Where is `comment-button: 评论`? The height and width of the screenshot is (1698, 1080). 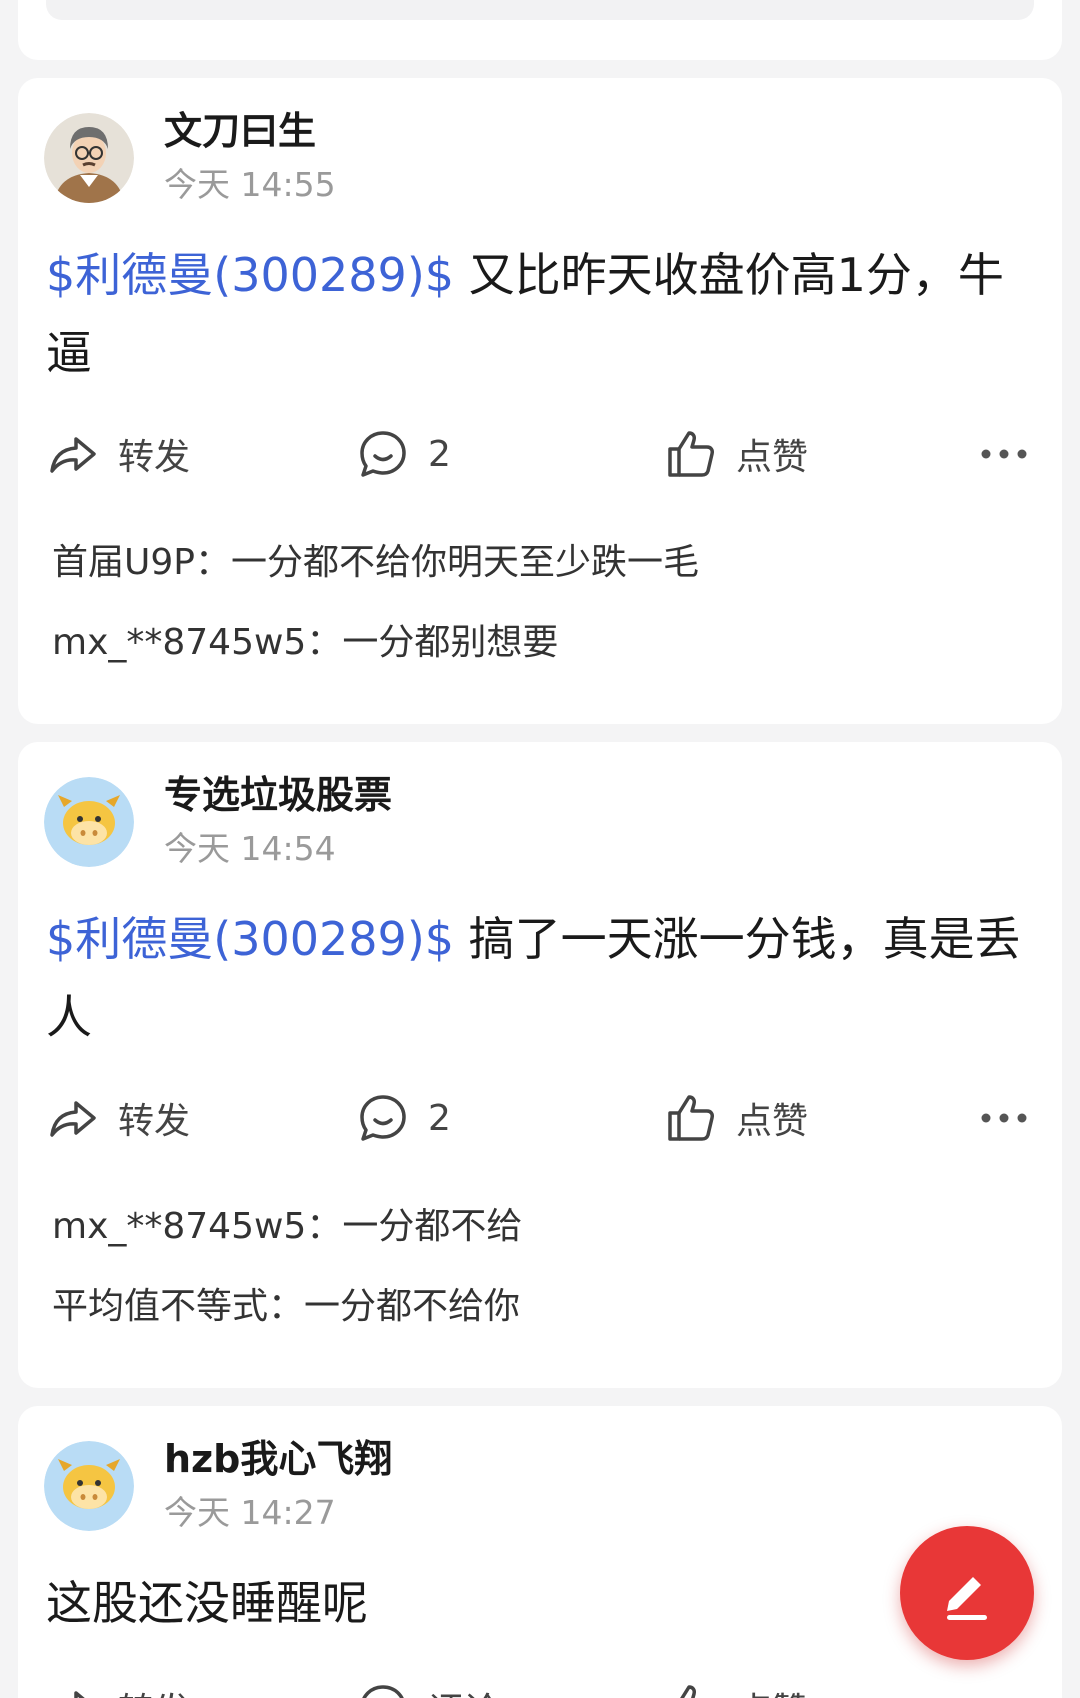
comment-button: 评论 is located at coordinates (428, 1683).